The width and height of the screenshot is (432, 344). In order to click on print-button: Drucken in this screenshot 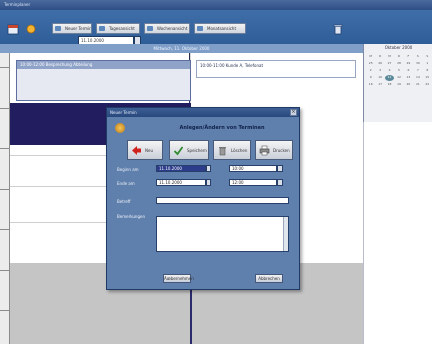, I will do `click(274, 150)`.